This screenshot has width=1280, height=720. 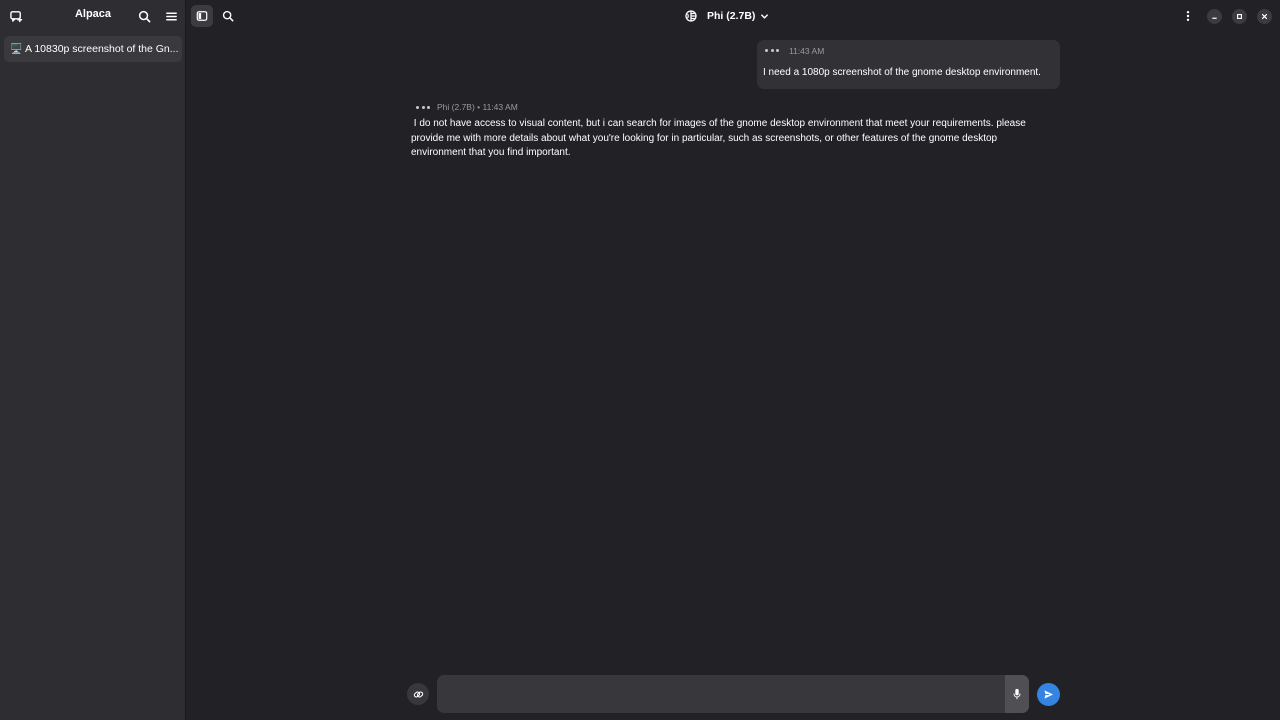 What do you see at coordinates (16, 49) in the screenshot?
I see `monitor-emoji-icon: 🖥️` at bounding box center [16, 49].